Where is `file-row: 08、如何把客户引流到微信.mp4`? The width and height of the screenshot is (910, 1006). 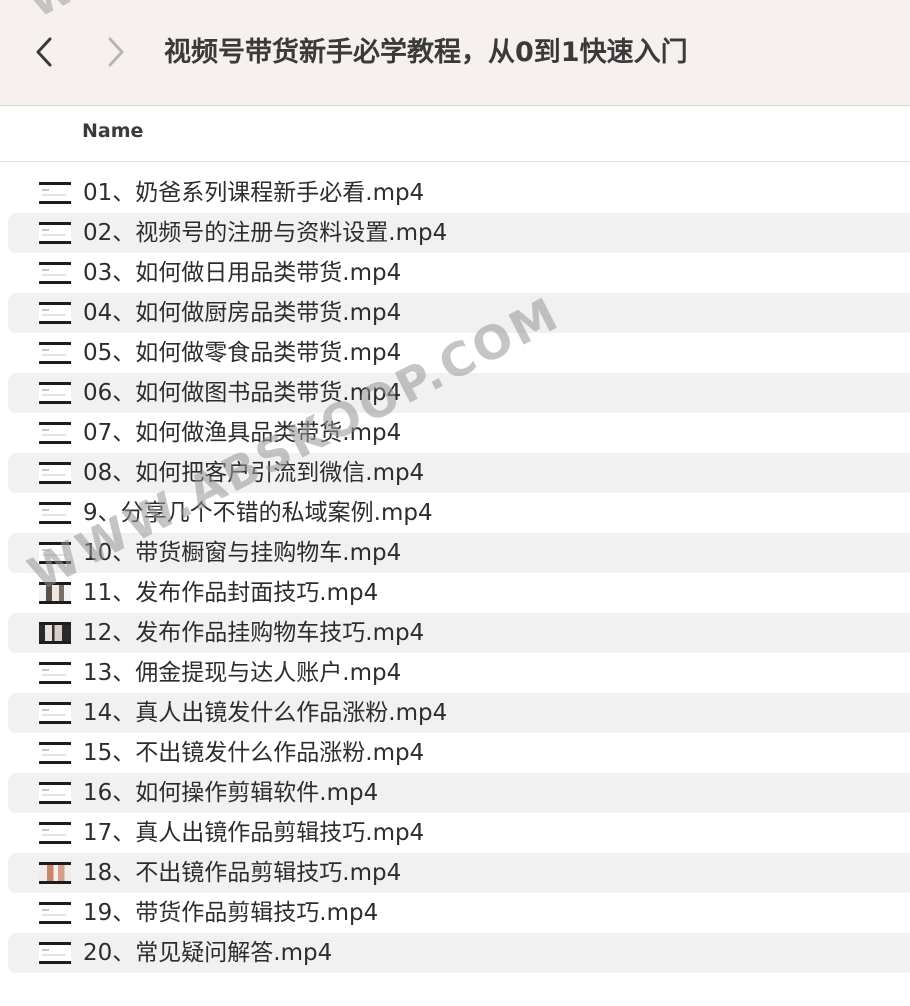 file-row: 08、如何把客户引流到微信.mp4 is located at coordinates (459, 473).